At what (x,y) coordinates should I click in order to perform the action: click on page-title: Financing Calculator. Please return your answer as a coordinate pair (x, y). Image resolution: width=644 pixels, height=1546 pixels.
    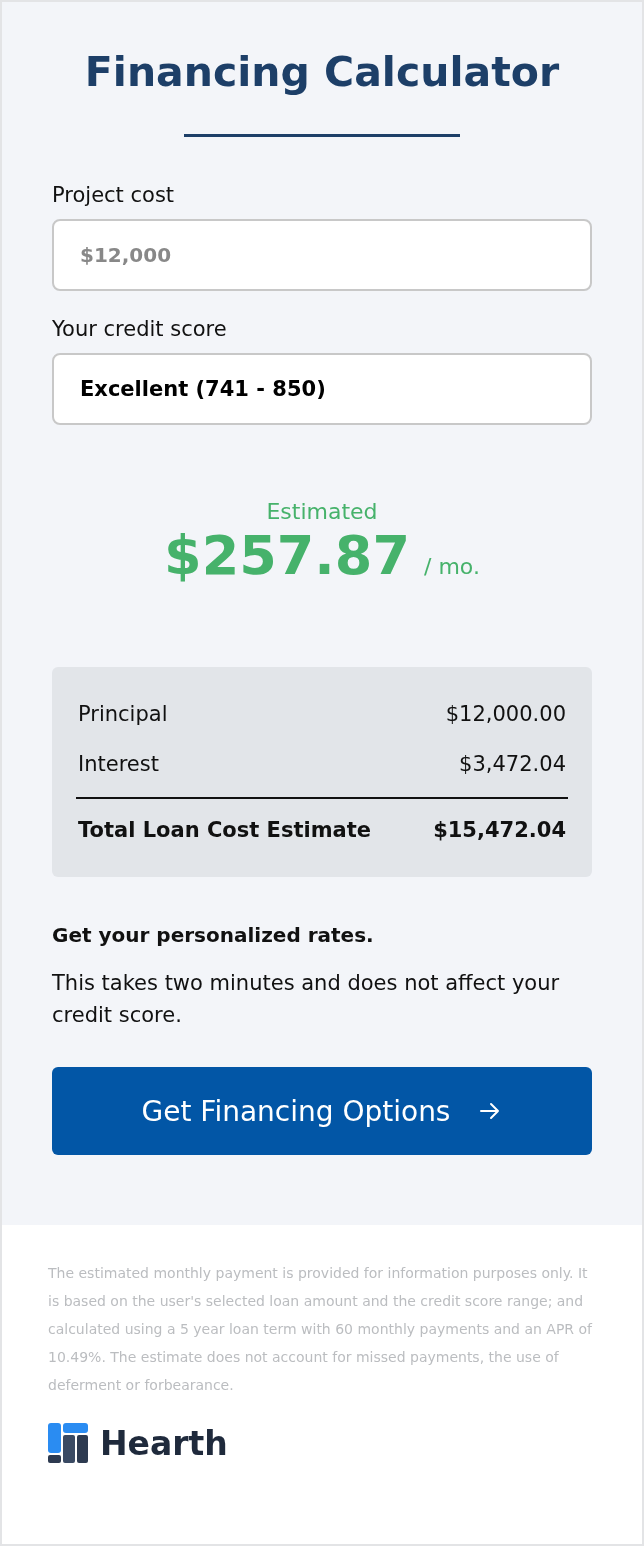
    Looking at the image, I should click on (322, 72).